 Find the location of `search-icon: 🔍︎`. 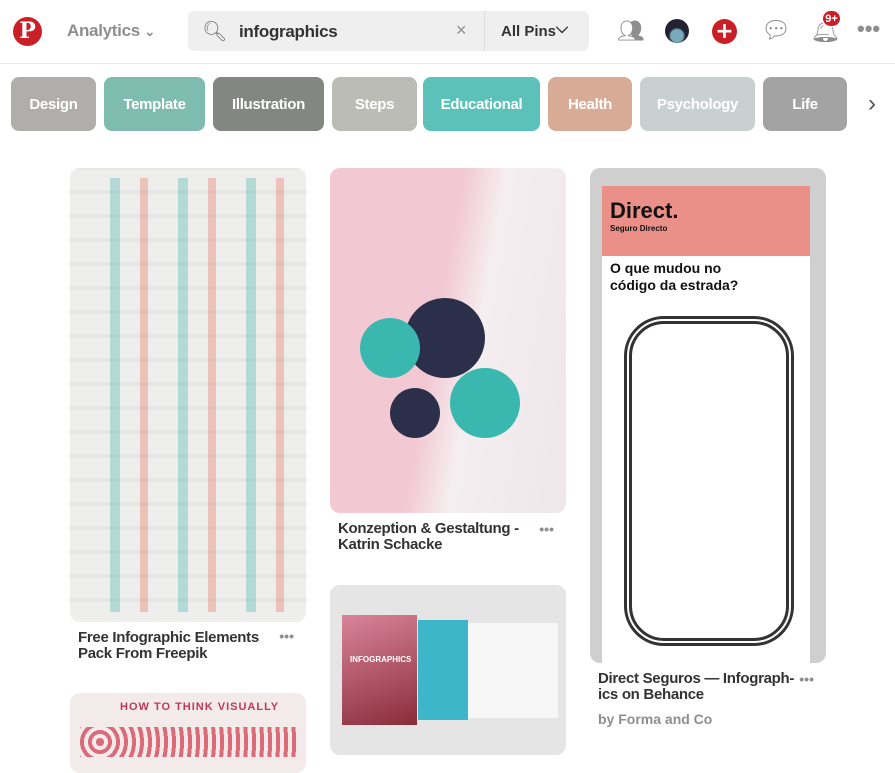

search-icon: 🔍︎ is located at coordinates (215, 32).